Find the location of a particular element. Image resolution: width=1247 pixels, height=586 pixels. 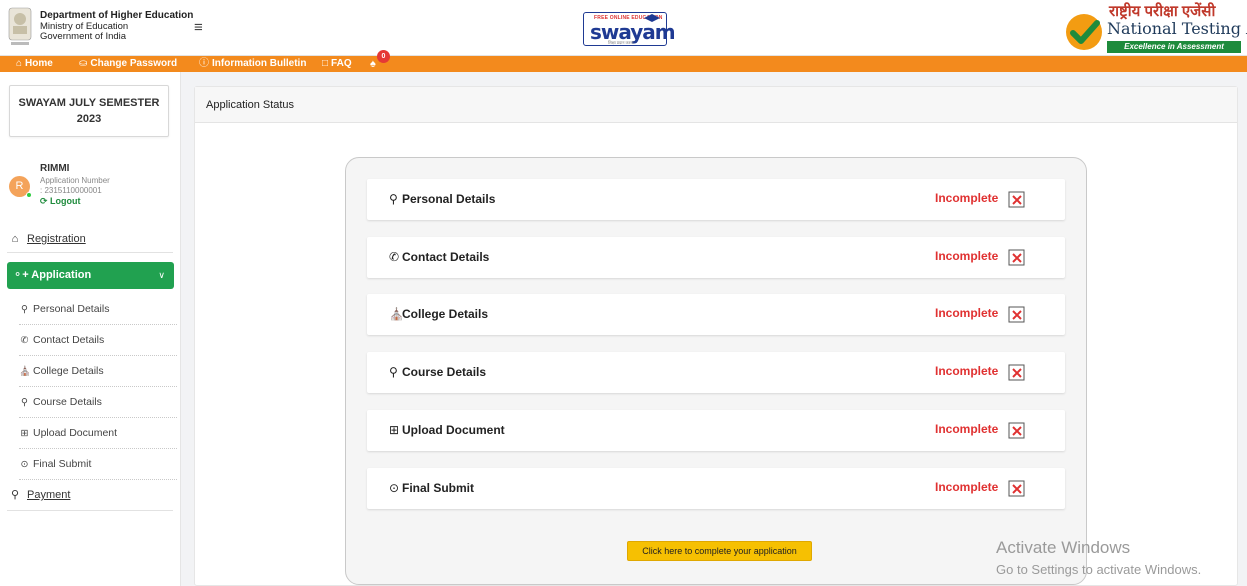

nav-faq: □ FAQ is located at coordinates (337, 64).